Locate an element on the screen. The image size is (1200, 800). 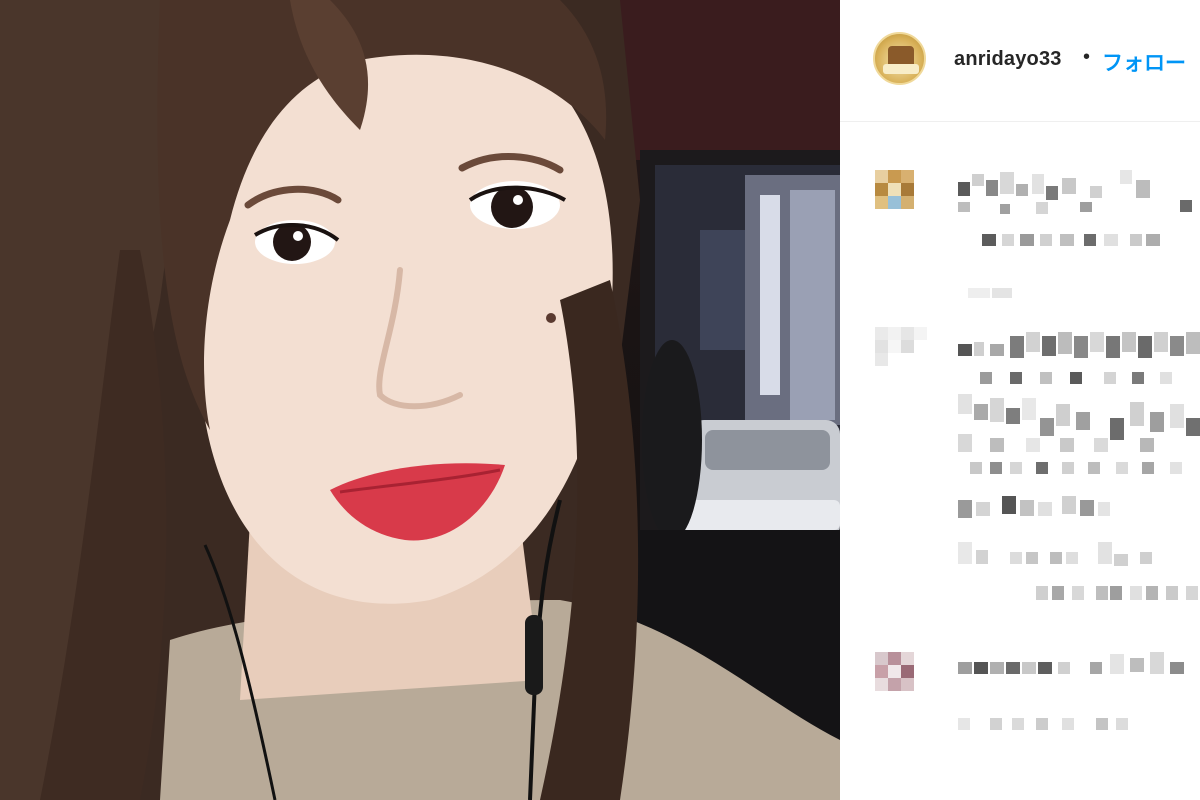
comment-avatar is located at coordinates (894, 189).